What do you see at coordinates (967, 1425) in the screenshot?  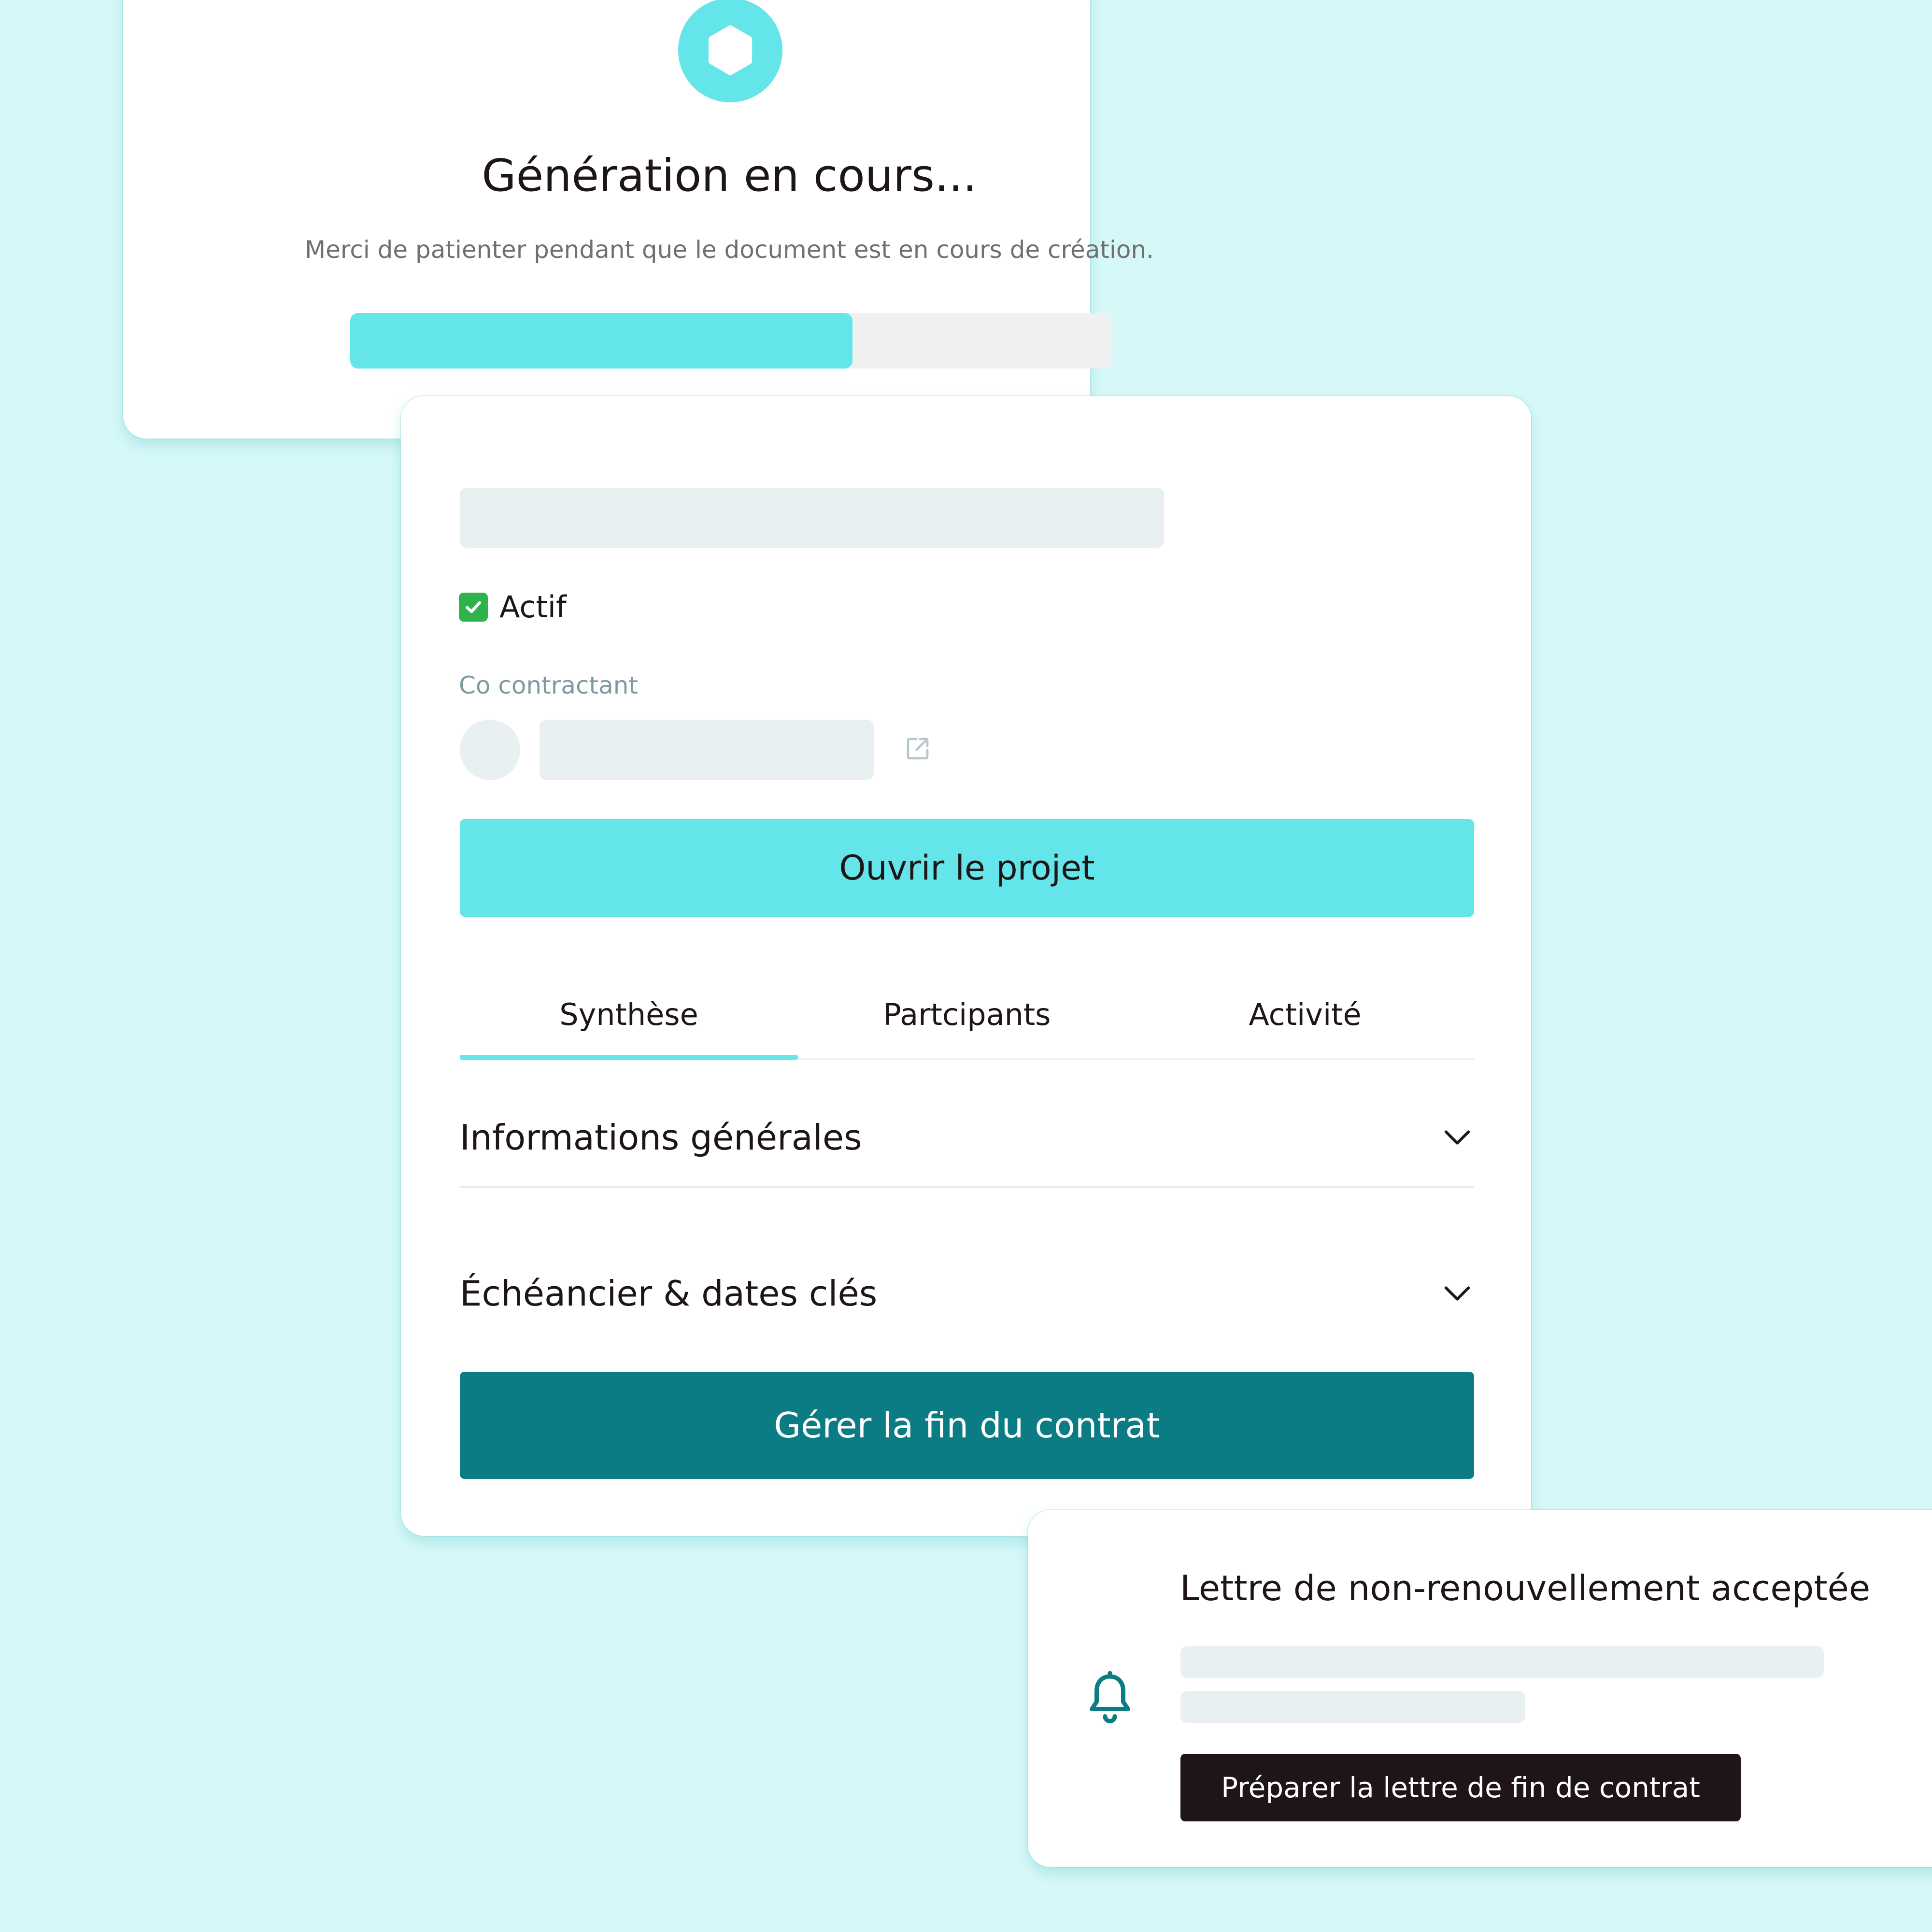 I see `manage-contract-end-button: Gérer la fin du contrat` at bounding box center [967, 1425].